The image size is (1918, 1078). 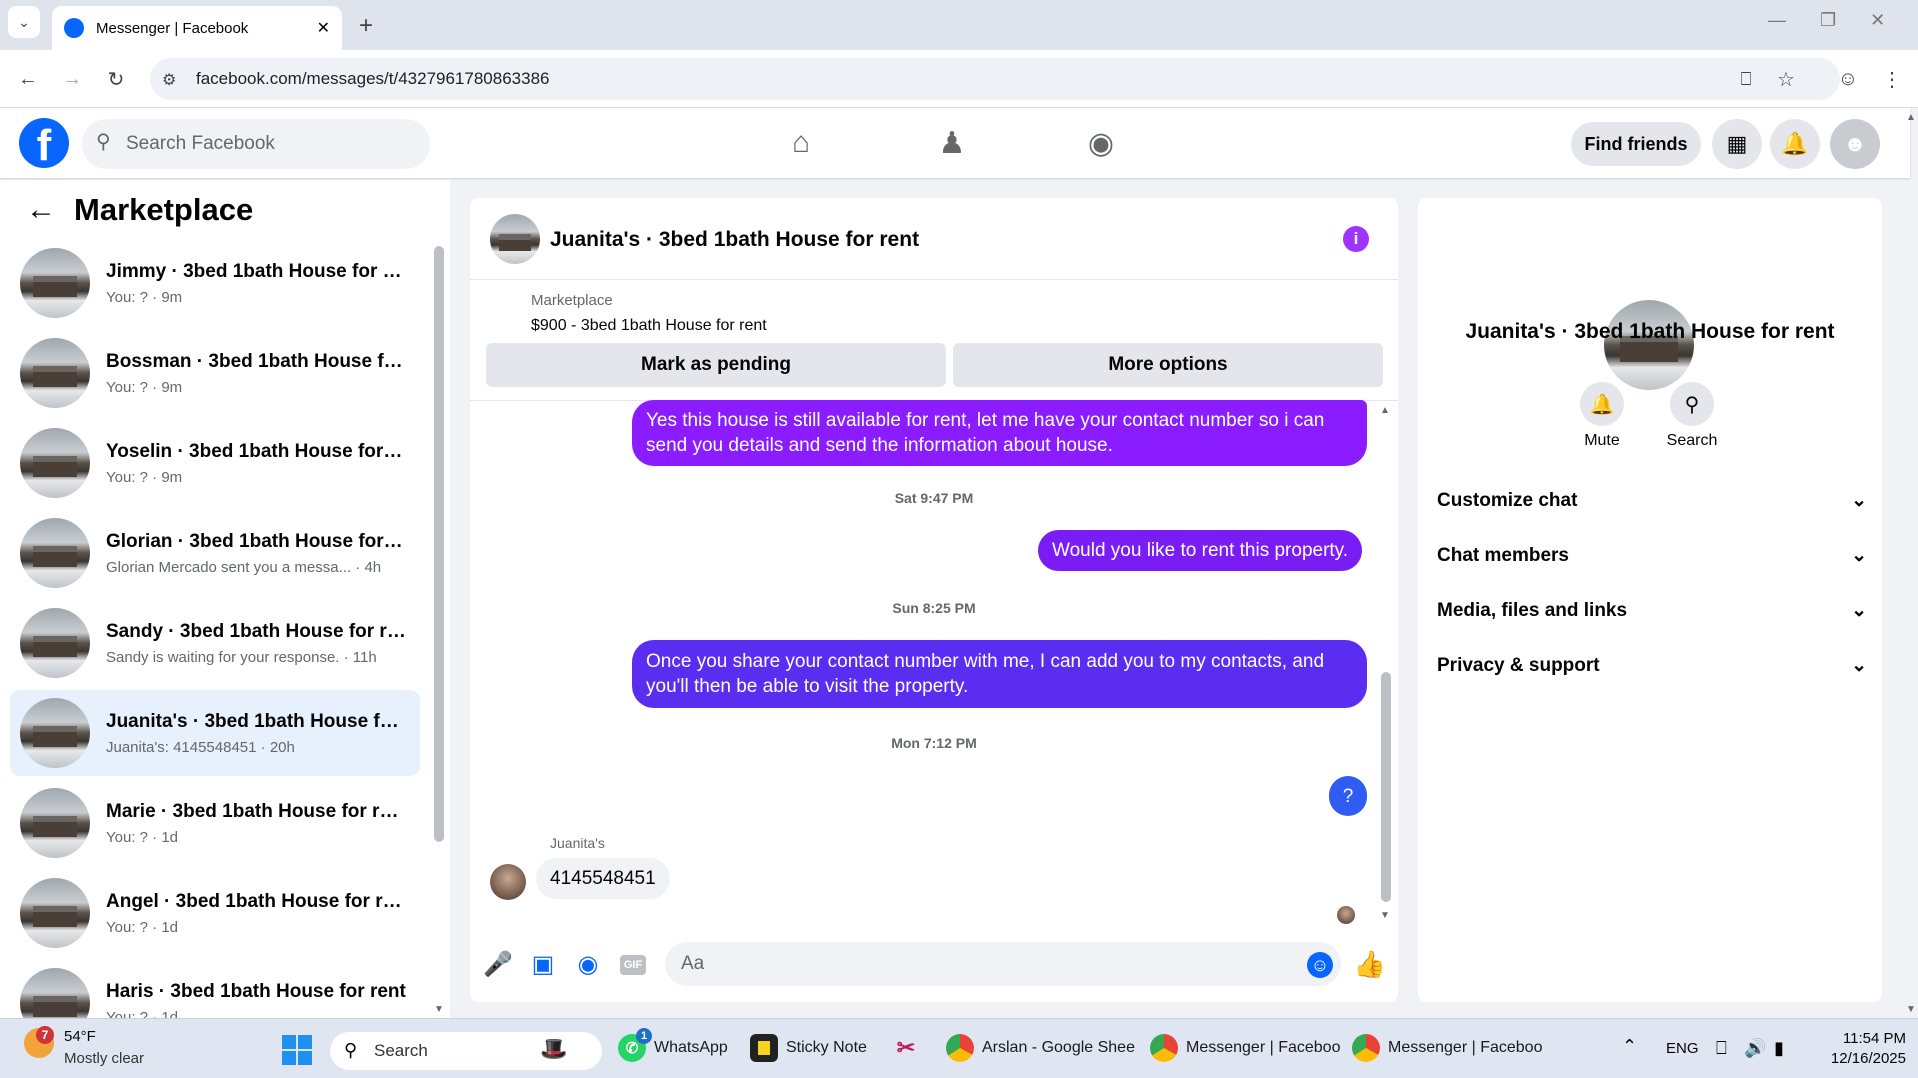 I want to click on photo-icon: ▣, so click(x=543, y=964).